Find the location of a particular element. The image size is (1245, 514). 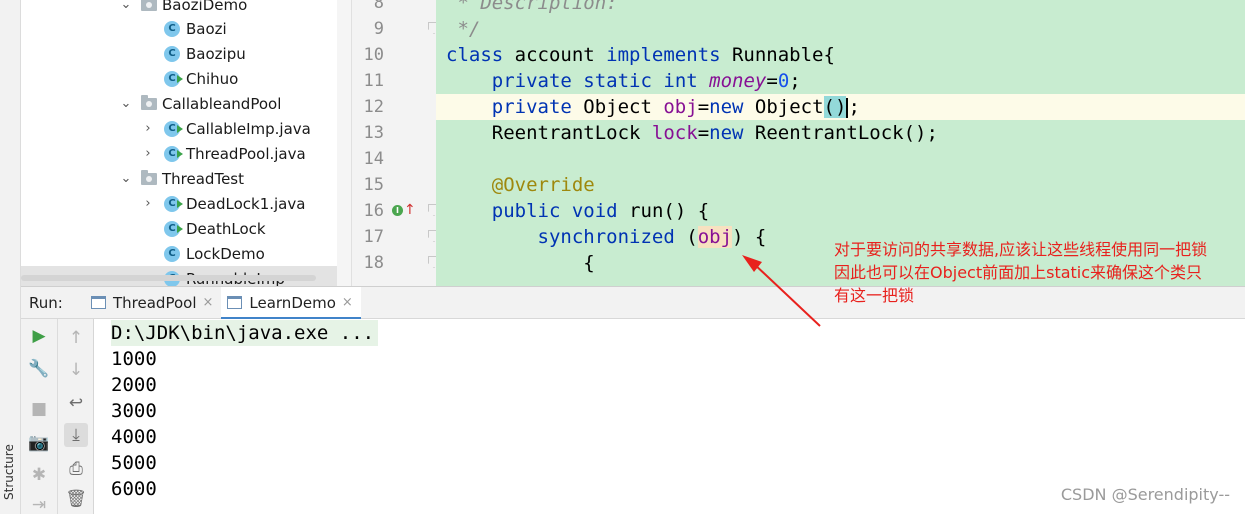

tree-item-label: CallableImp.java is located at coordinates (248, 128).